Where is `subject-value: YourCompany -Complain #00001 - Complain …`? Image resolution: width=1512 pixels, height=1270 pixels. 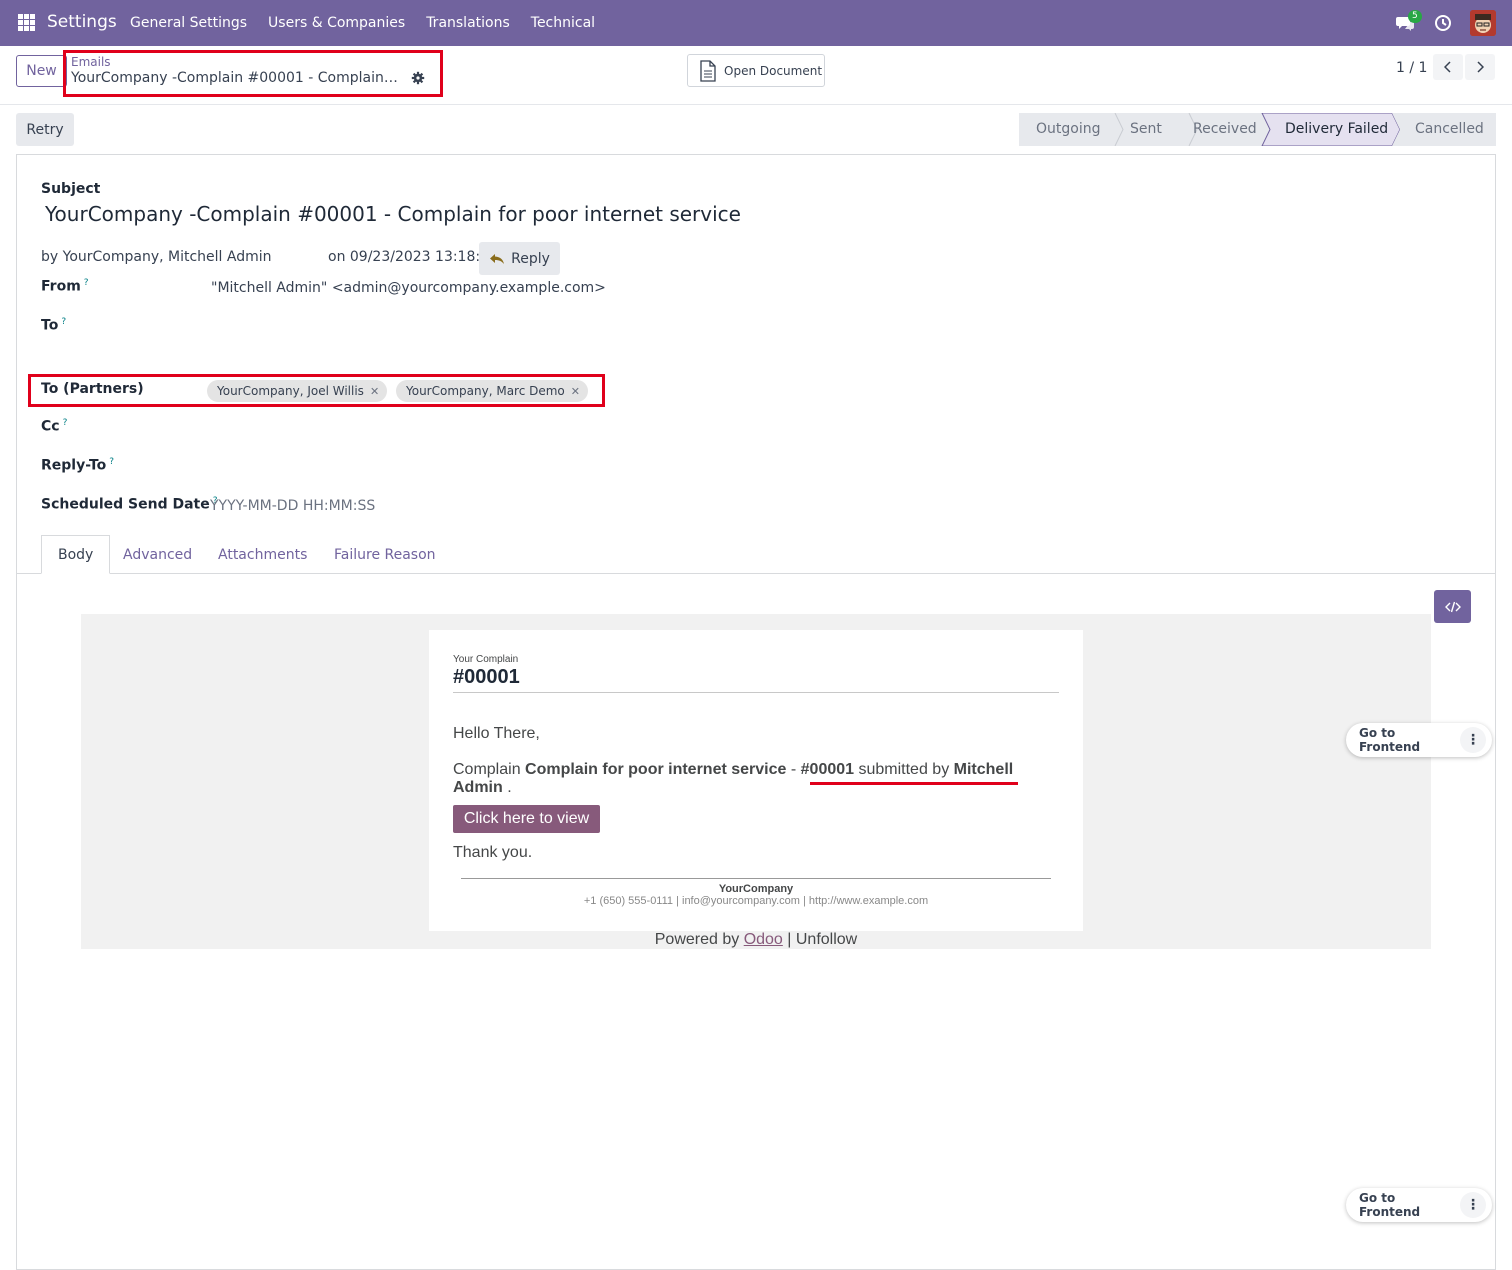 subject-value: YourCompany -Complain #00001 - Complain … is located at coordinates (393, 214).